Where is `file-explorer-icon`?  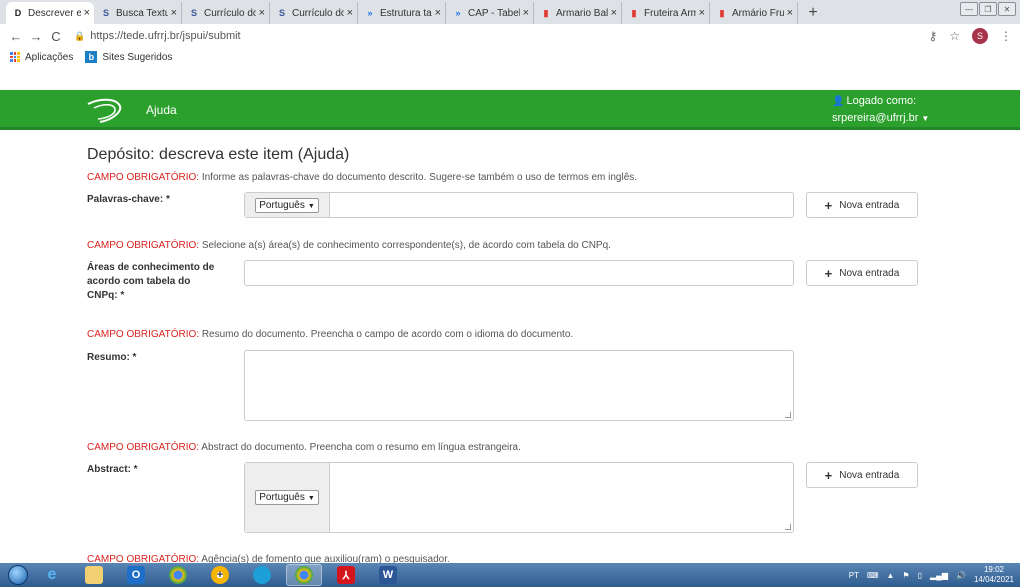 file-explorer-icon is located at coordinates (94, 575).